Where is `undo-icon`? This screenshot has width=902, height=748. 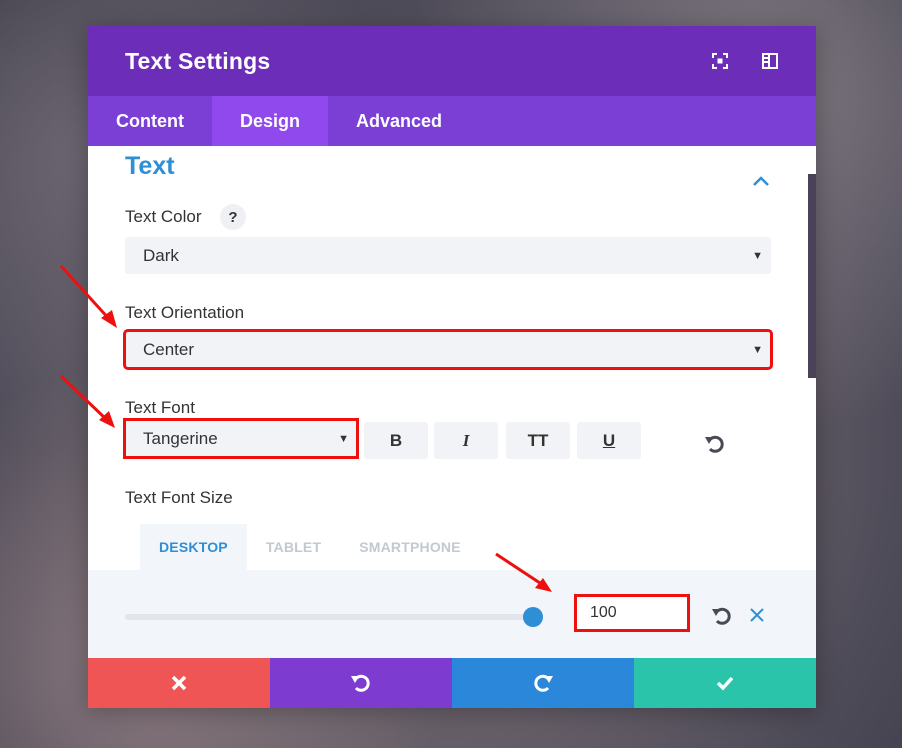 undo-icon is located at coordinates (360, 683).